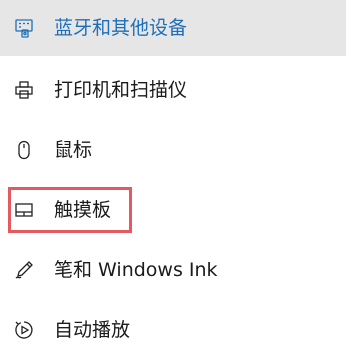  Describe the element at coordinates (24, 210) in the screenshot. I see `touchpad-icon` at that location.